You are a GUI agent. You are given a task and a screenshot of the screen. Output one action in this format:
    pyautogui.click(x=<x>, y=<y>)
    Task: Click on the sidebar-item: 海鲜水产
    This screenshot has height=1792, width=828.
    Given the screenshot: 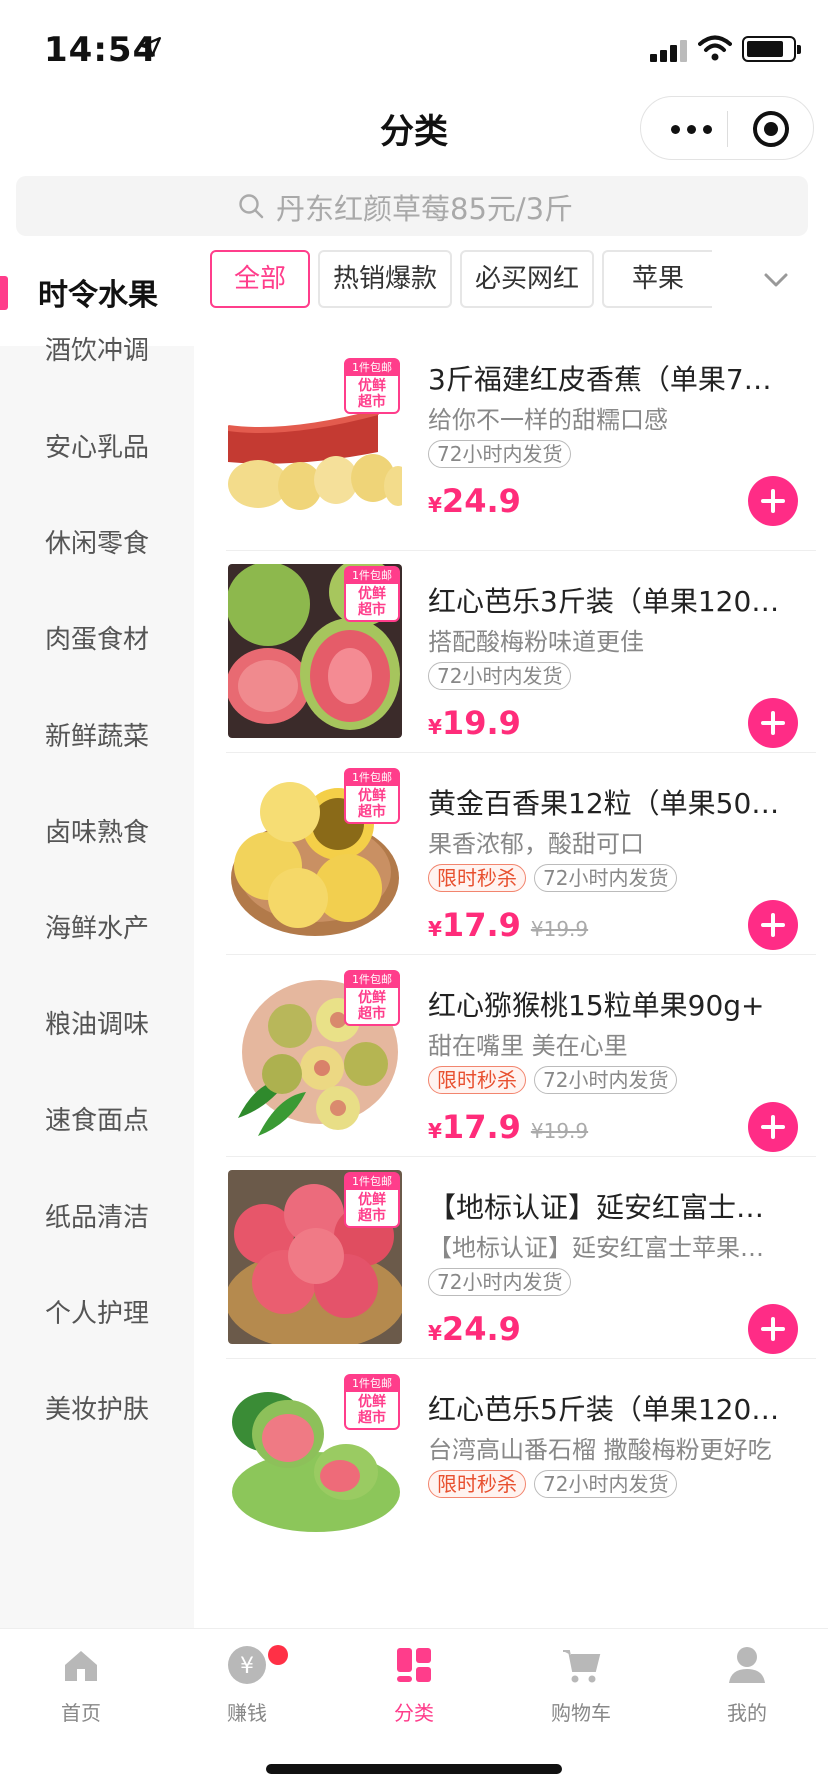 What is the action you would take?
    pyautogui.click(x=97, y=929)
    